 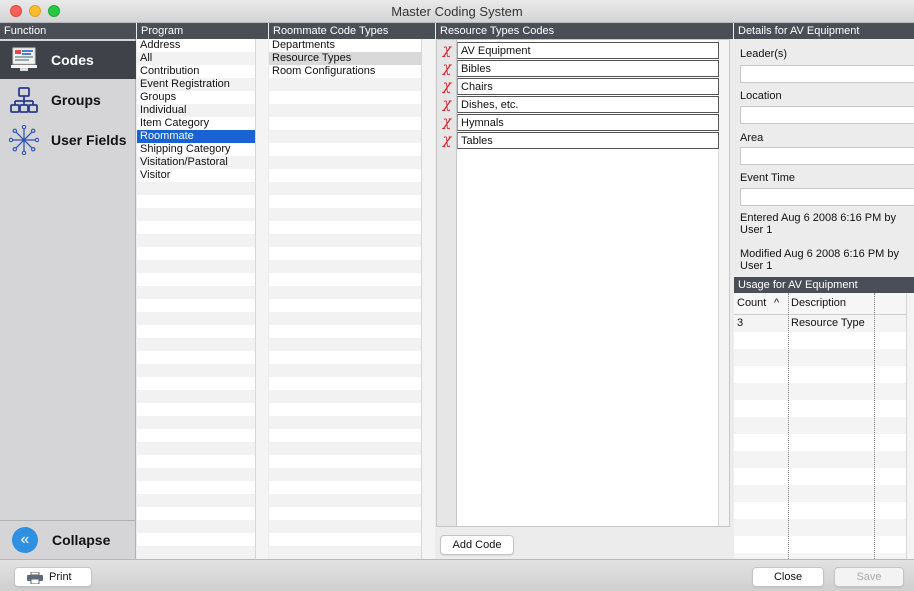 I want to click on code-field: Hymnals, so click(x=588, y=122).